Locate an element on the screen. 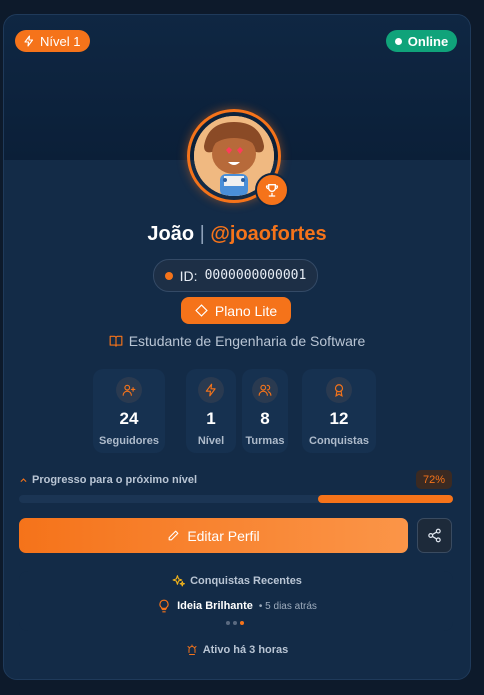 This screenshot has width=484, height=695. user-role: Estudante de Engenharia de Software is located at coordinates (237, 341).